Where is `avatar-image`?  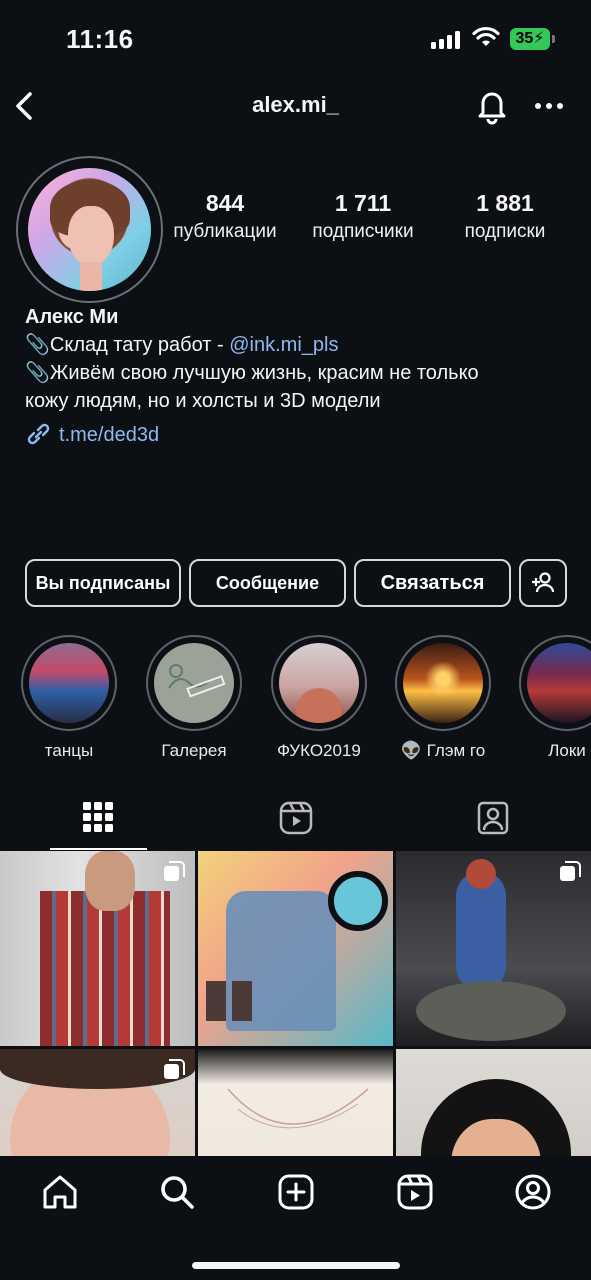
avatar-image is located at coordinates (89, 229).